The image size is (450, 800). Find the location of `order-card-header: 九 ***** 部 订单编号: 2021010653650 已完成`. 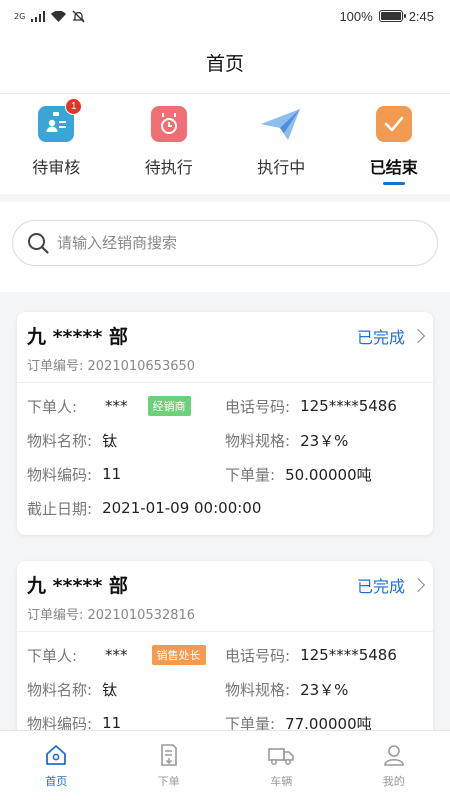

order-card-header: 九 ***** 部 订单编号: 2021010653650 已完成 is located at coordinates (225, 347).